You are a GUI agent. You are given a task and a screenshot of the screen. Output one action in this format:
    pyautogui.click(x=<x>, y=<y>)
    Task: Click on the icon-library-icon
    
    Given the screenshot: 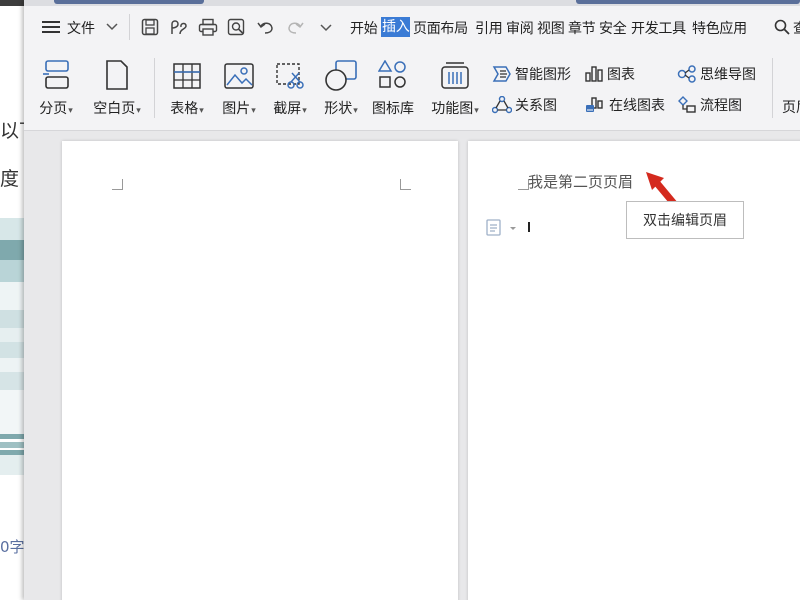 What is the action you would take?
    pyautogui.click(x=392, y=74)
    